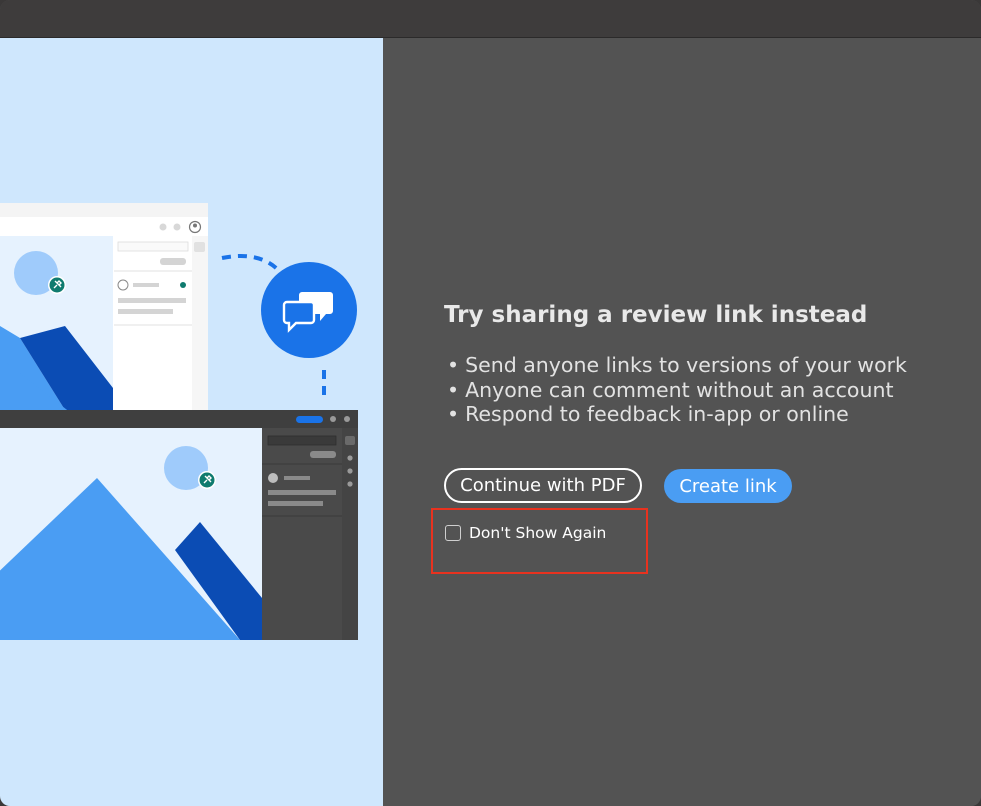 Image resolution: width=981 pixels, height=806 pixels. Describe the element at coordinates (179, 525) in the screenshot. I see `dark-app-window` at that location.